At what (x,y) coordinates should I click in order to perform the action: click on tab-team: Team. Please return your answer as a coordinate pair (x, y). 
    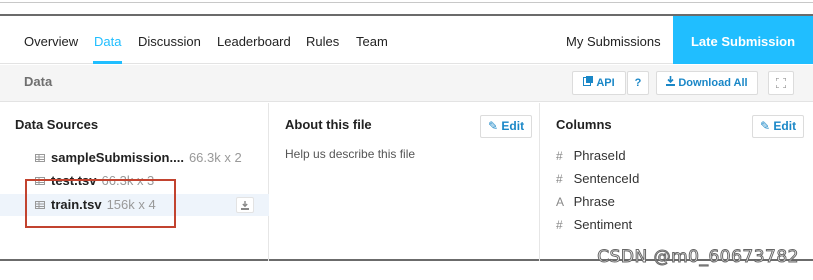
    Looking at the image, I should click on (372, 40).